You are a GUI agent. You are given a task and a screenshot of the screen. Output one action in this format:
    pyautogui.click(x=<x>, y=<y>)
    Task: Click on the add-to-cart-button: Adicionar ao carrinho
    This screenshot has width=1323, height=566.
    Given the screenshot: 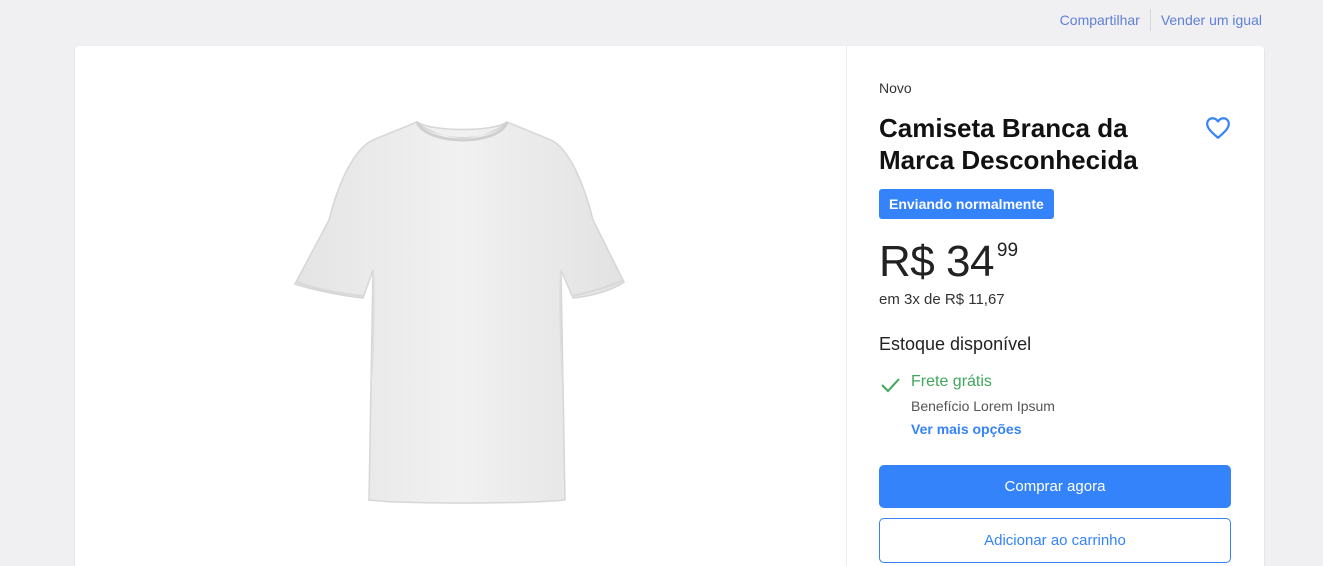 What is the action you would take?
    pyautogui.click(x=1055, y=540)
    